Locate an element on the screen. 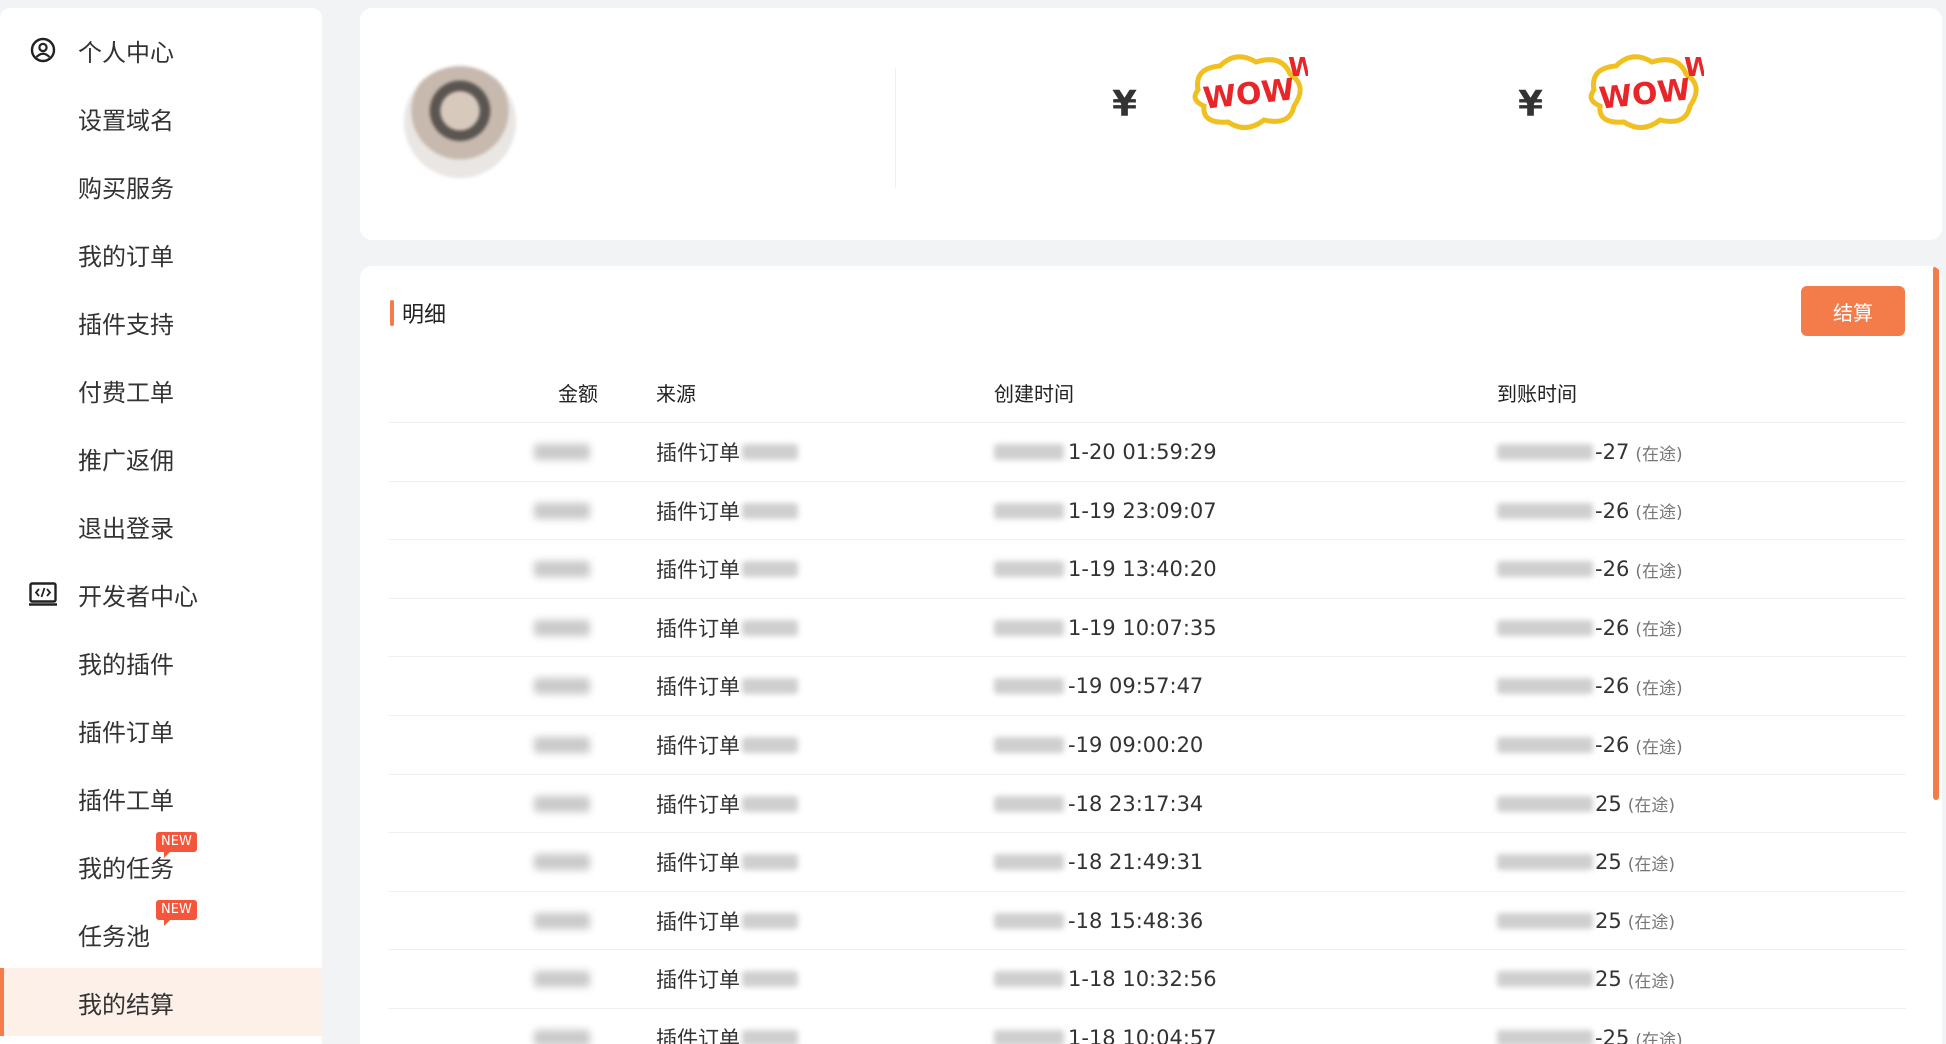 This screenshot has height=1044, width=1946. sidebar-section-developer-center: 开发者中心 is located at coordinates (161, 594).